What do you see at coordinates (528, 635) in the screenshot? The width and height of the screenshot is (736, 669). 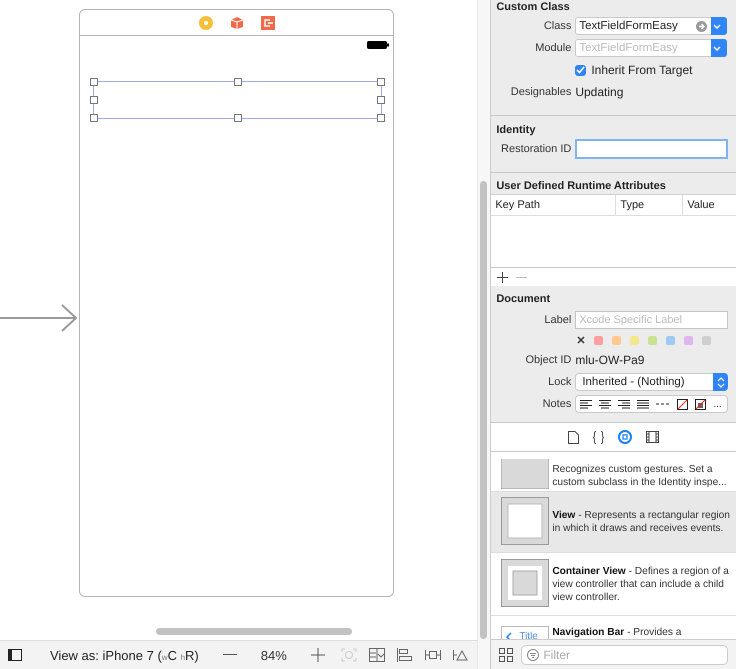 I see `thumbnail-title: Title` at bounding box center [528, 635].